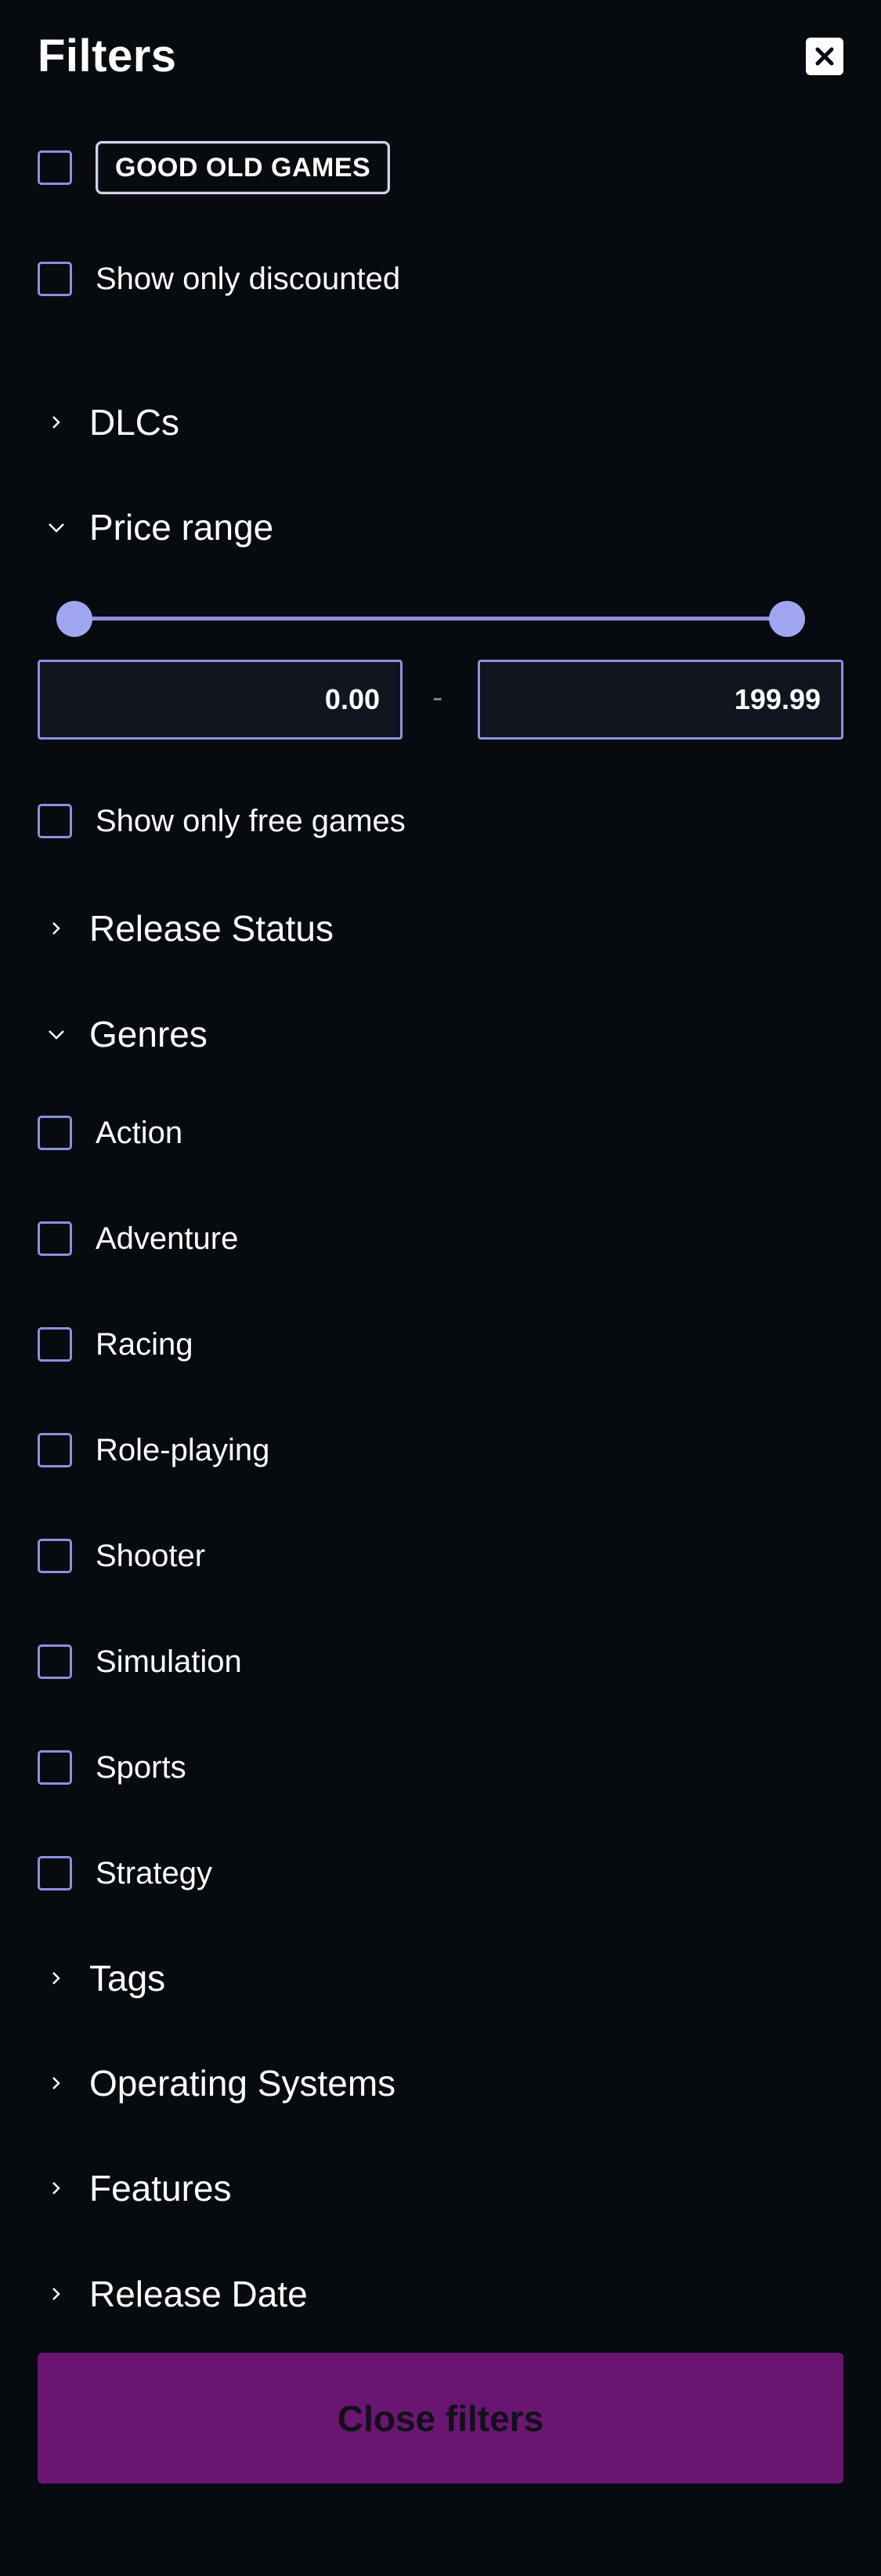 Image resolution: width=881 pixels, height=2576 pixels. I want to click on price-min-input, so click(220, 700).